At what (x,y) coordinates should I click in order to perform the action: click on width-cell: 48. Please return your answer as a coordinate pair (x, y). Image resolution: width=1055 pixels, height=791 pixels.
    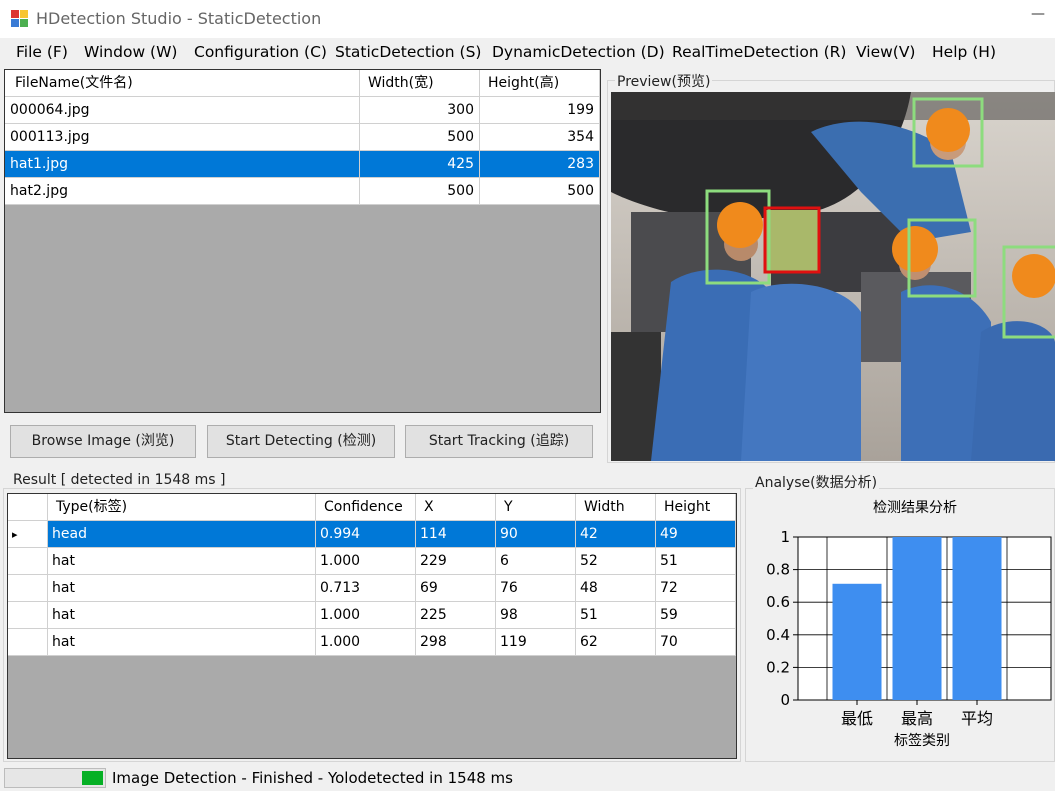
    Looking at the image, I should click on (616, 588).